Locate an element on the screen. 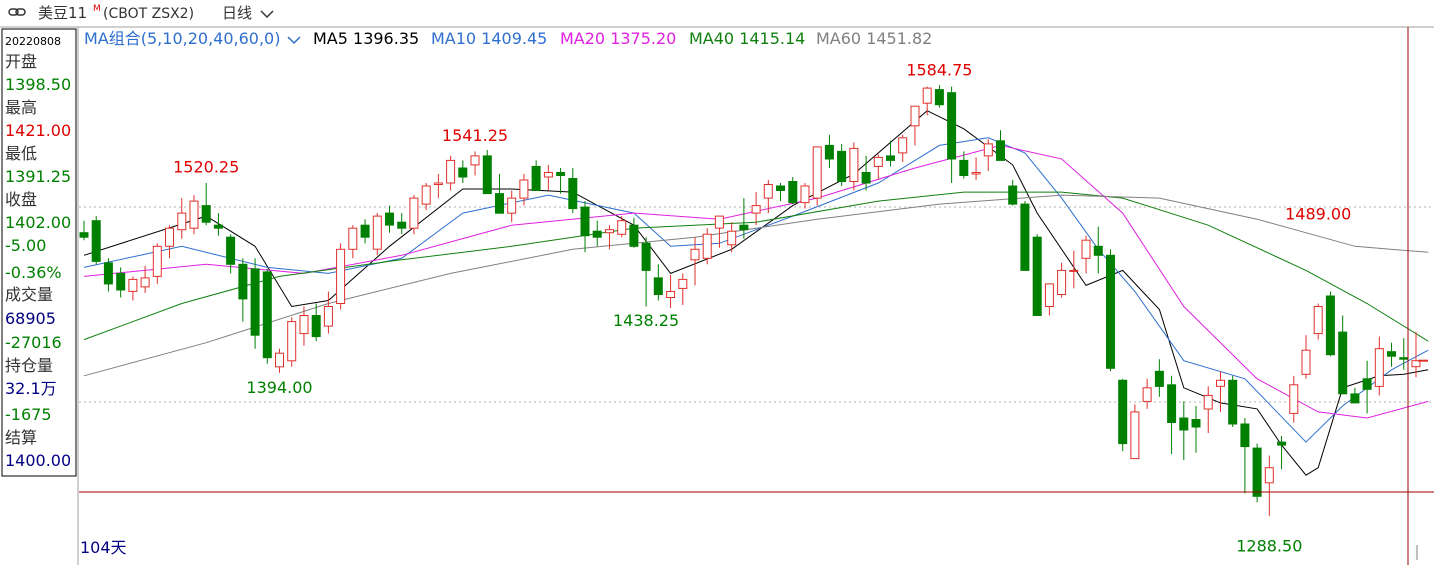 The width and height of the screenshot is (1434, 565). ma-group-chevron-down-icon is located at coordinates (294, 40).